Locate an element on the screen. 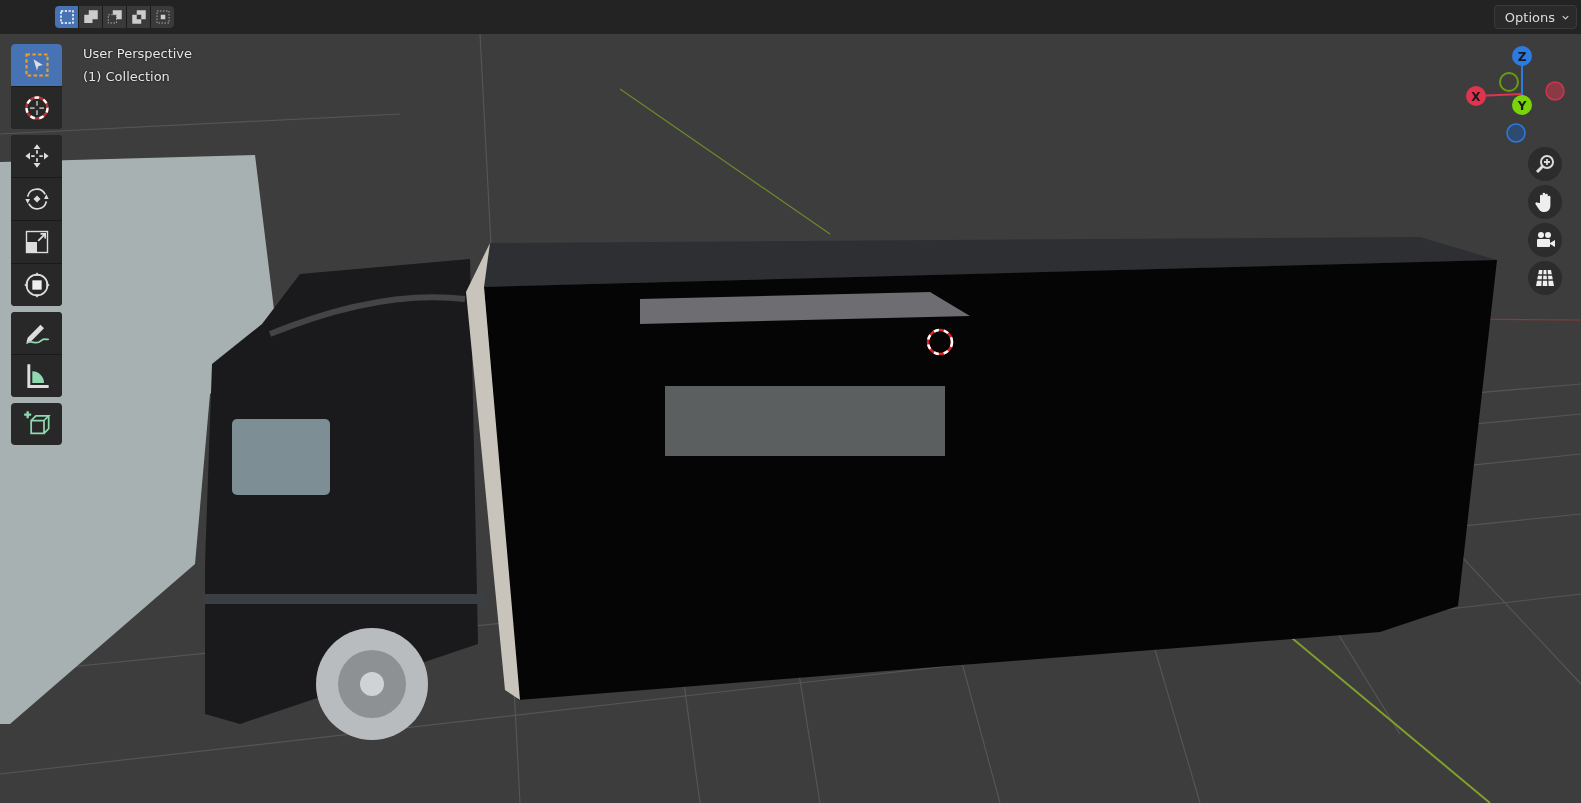 The height and width of the screenshot is (803, 1581). axis-dot: Z is located at coordinates (1522, 56).